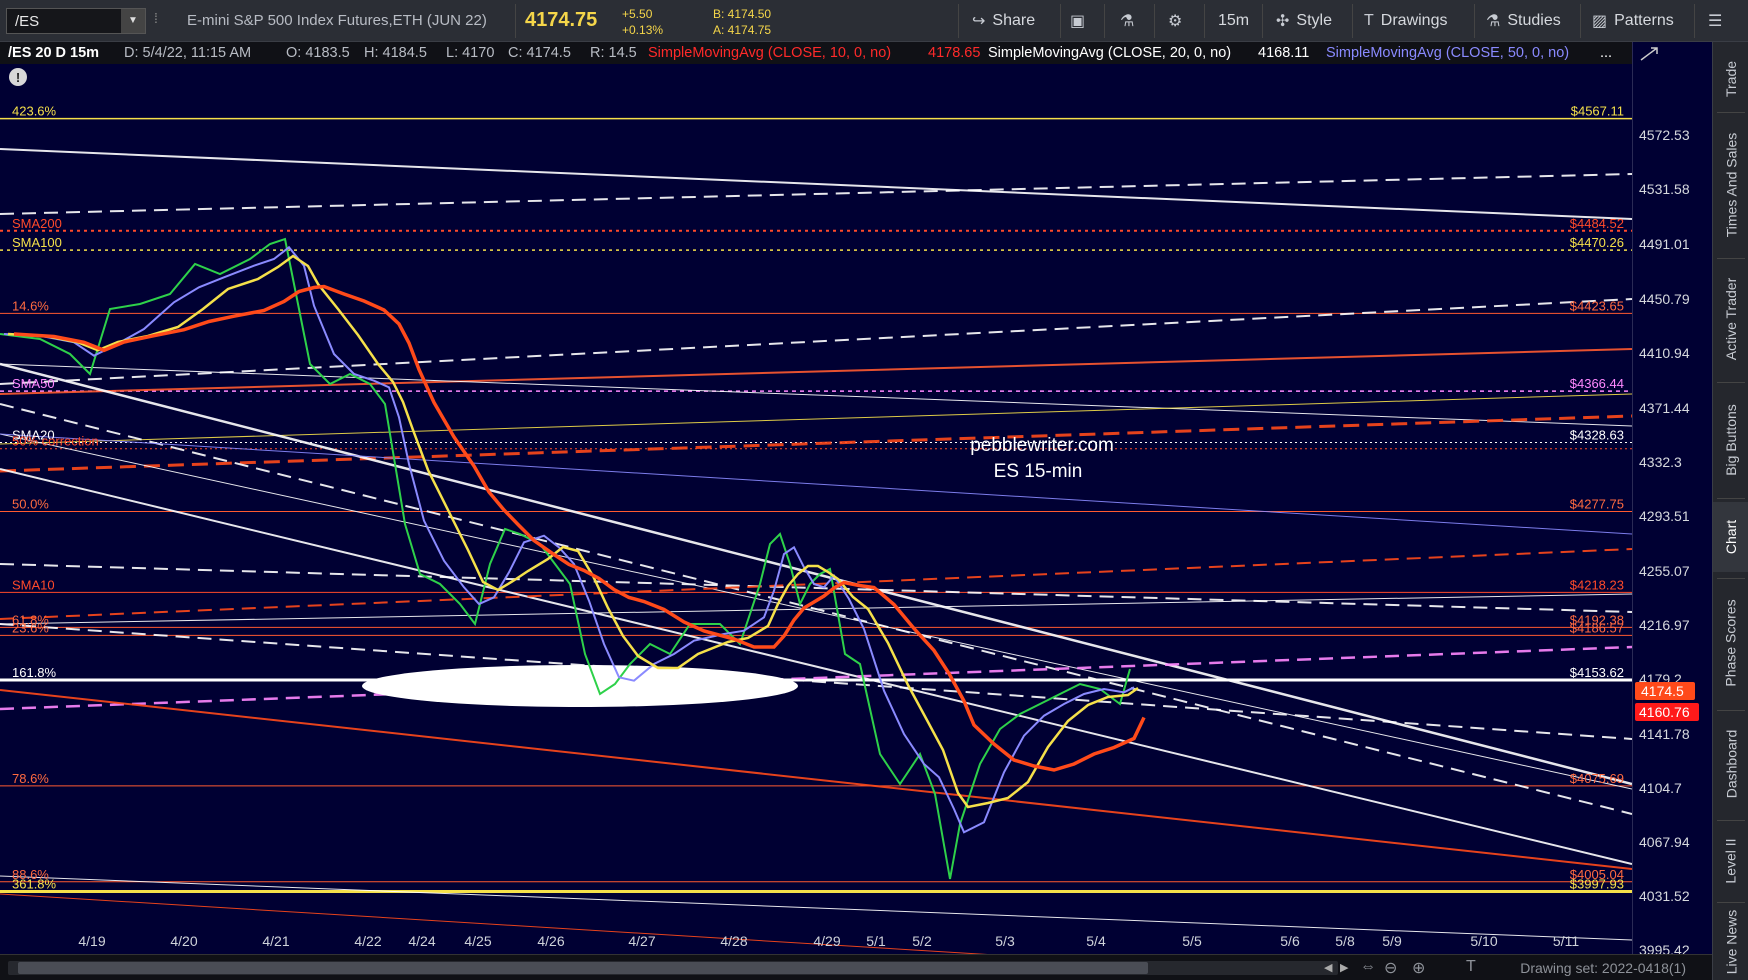  Describe the element at coordinates (30, 778) in the screenshot. I see `level-label-left: 78.6%` at that location.